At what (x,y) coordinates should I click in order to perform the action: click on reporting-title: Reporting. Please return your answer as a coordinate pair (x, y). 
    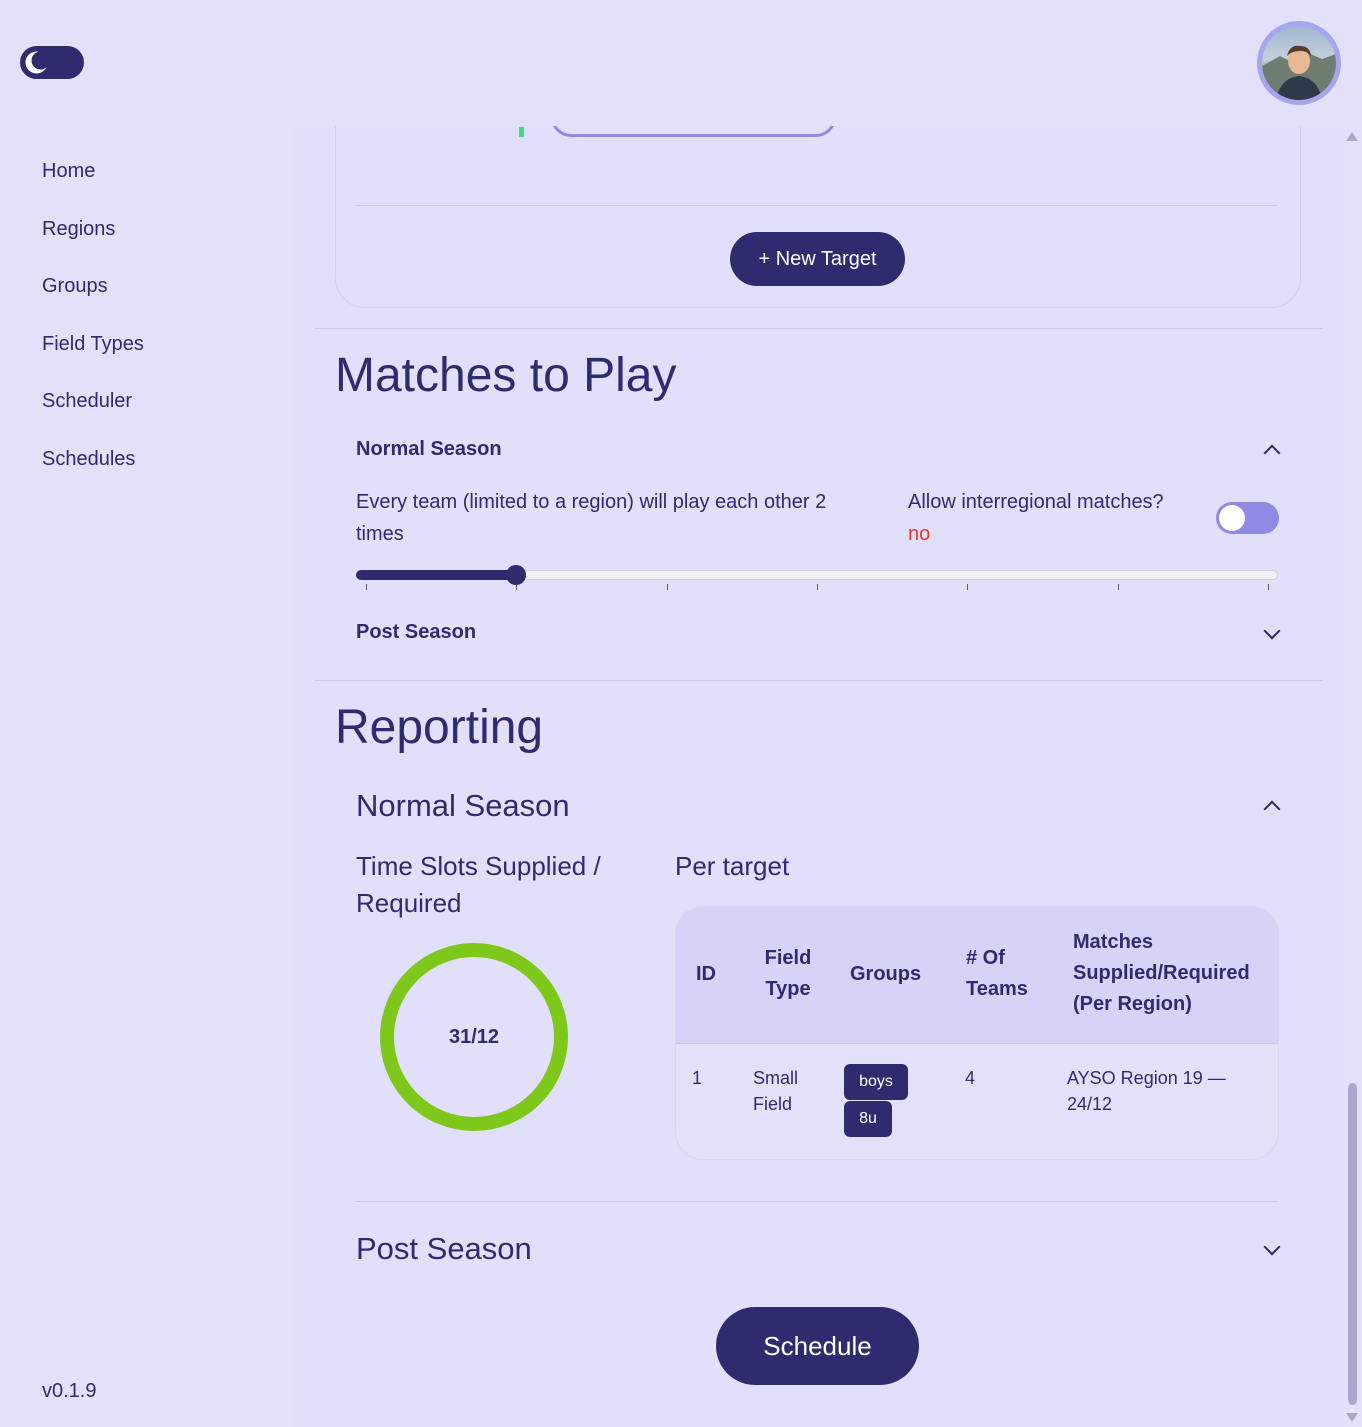
    Looking at the image, I should click on (439, 727).